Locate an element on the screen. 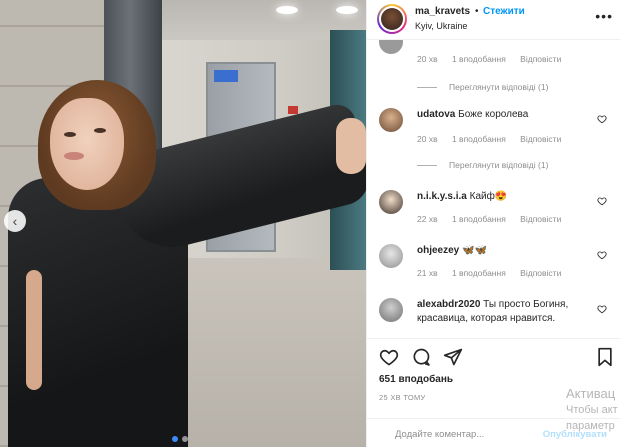  comment-text: udatova Боже королева is located at coordinates (503, 115).